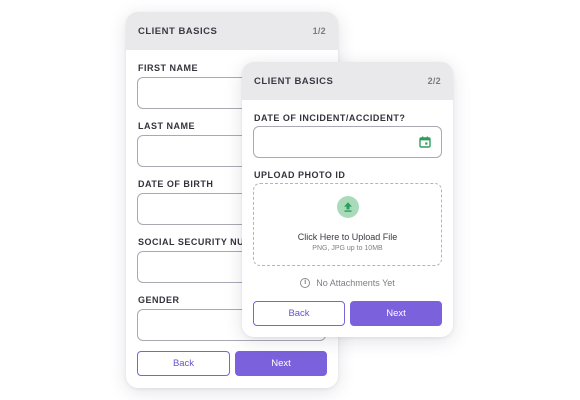 Image resolution: width=580 pixels, height=400 pixels. I want to click on attachments-status: i No Attachments Yet, so click(347, 283).